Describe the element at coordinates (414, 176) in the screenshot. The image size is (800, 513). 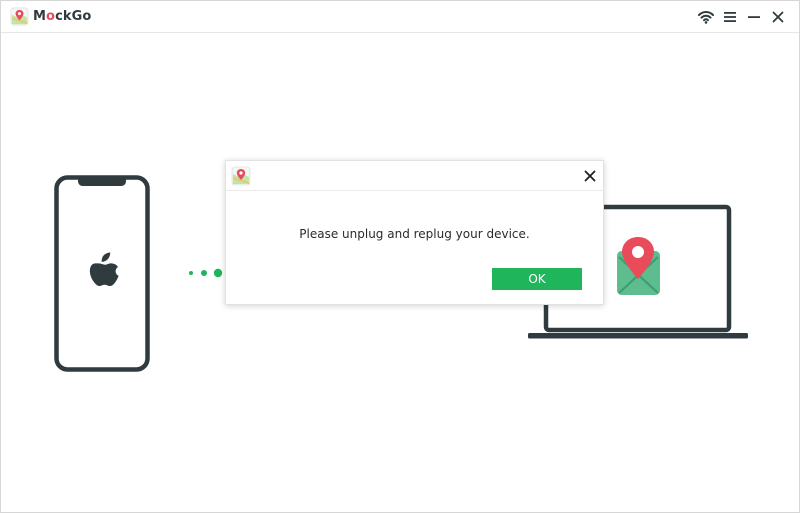
I see `dialog-header` at that location.